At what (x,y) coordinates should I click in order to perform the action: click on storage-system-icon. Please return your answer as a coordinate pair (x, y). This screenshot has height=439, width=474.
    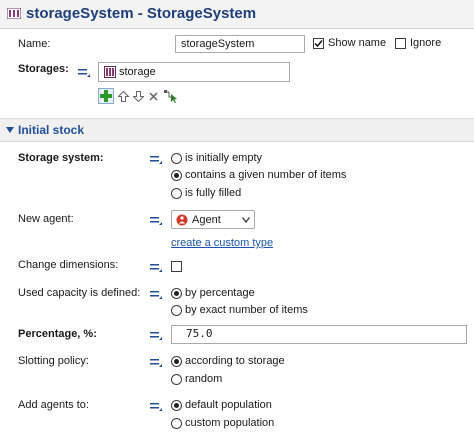
    Looking at the image, I should click on (14, 13).